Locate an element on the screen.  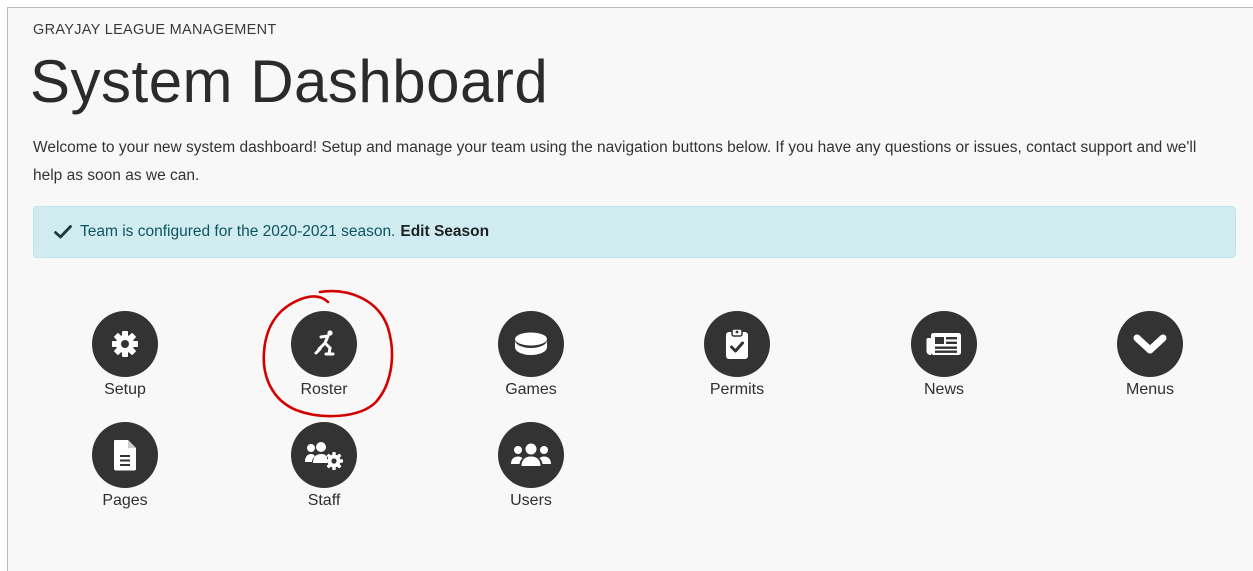
users-gear-icon is located at coordinates (324, 456).